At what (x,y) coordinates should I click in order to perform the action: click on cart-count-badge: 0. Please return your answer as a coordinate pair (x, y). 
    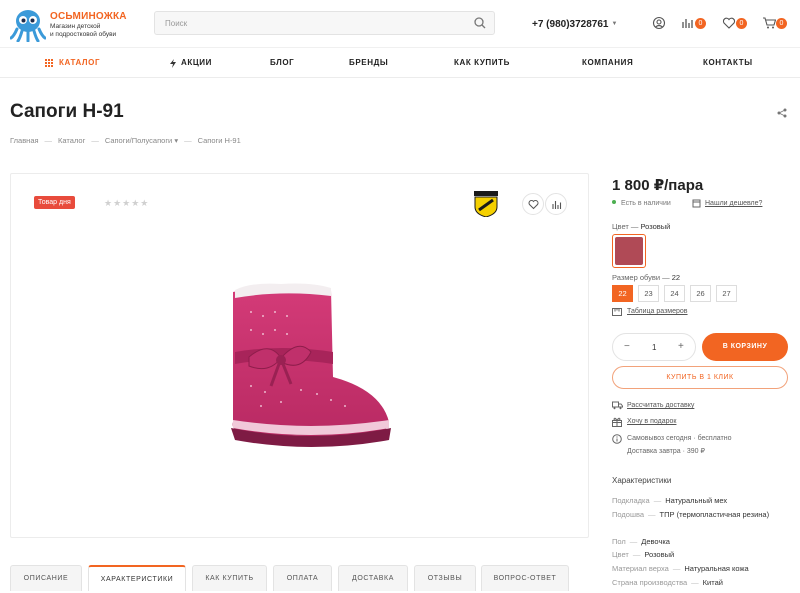
    Looking at the image, I should click on (781, 23).